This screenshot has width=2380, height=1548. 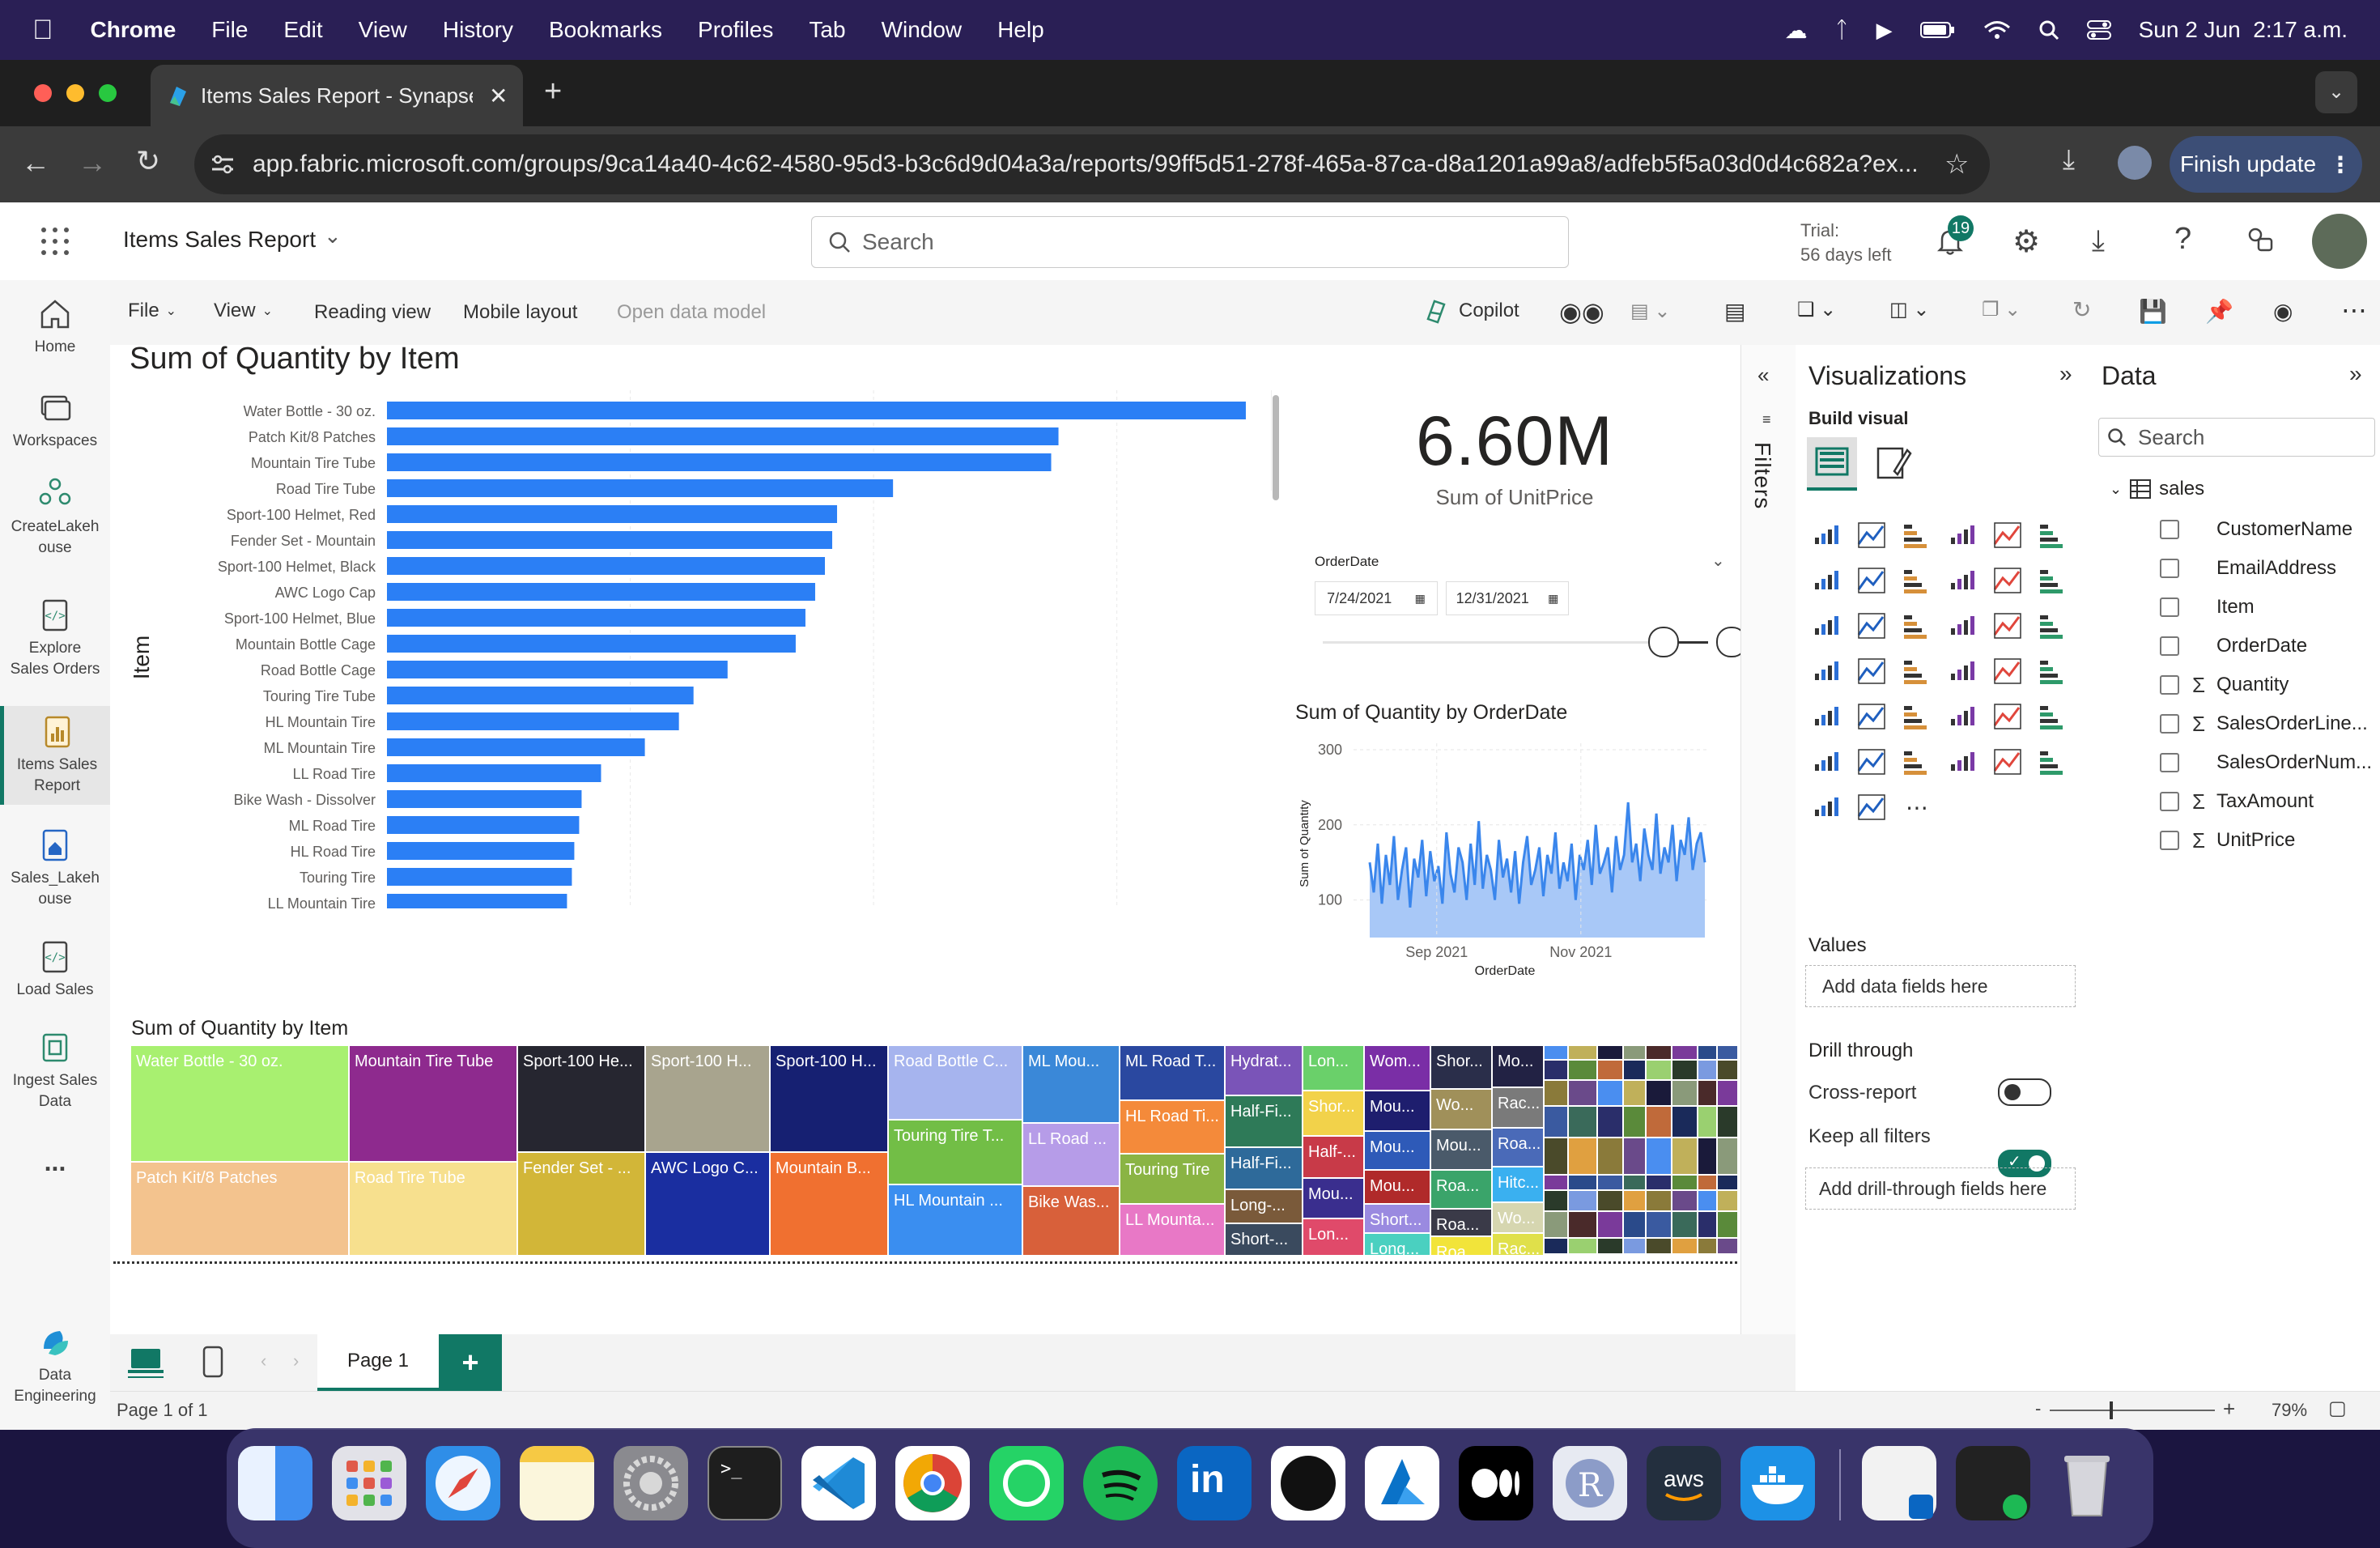 I want to click on field-row: EmailAddress, so click(x=2248, y=569).